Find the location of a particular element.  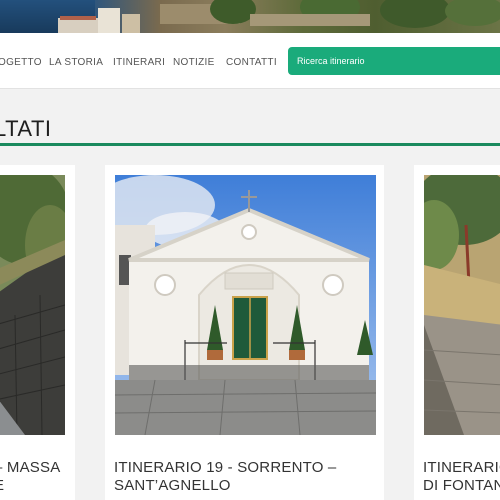

itinerary-card: ITINERARIO DI FONTAN is located at coordinates (457, 332).